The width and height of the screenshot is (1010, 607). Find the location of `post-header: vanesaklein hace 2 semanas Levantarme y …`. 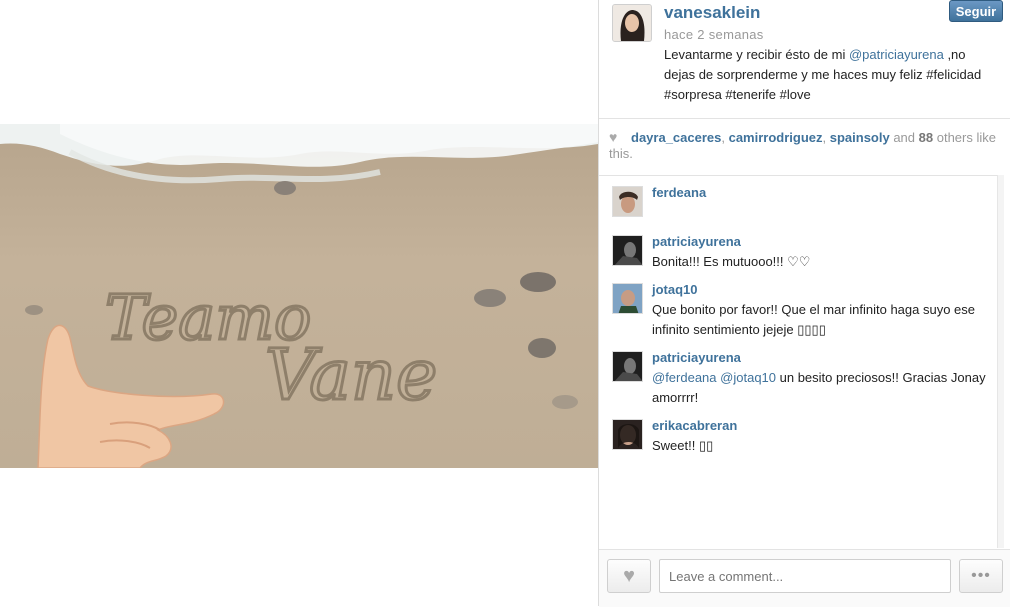

post-header: vanesaklein hace 2 semanas Levantarme y … is located at coordinates (804, 59).